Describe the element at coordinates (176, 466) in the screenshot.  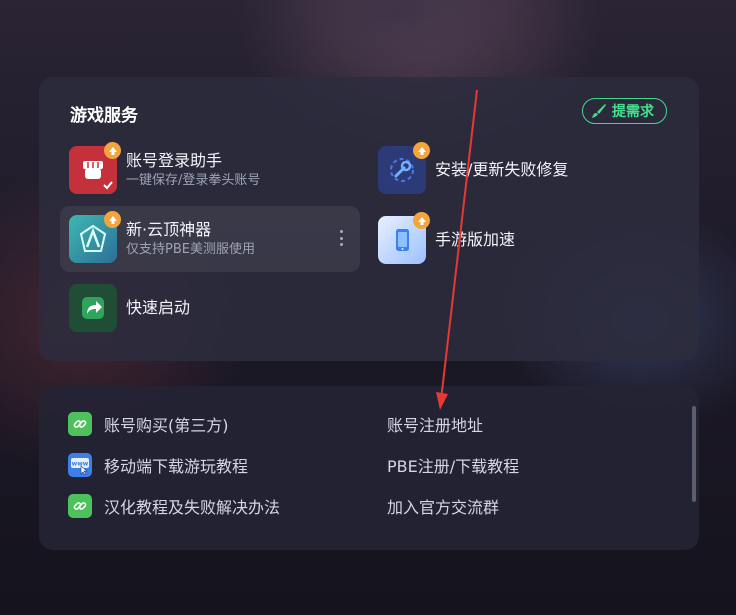
I see `link-label: 移动端下载游玩教程` at that location.